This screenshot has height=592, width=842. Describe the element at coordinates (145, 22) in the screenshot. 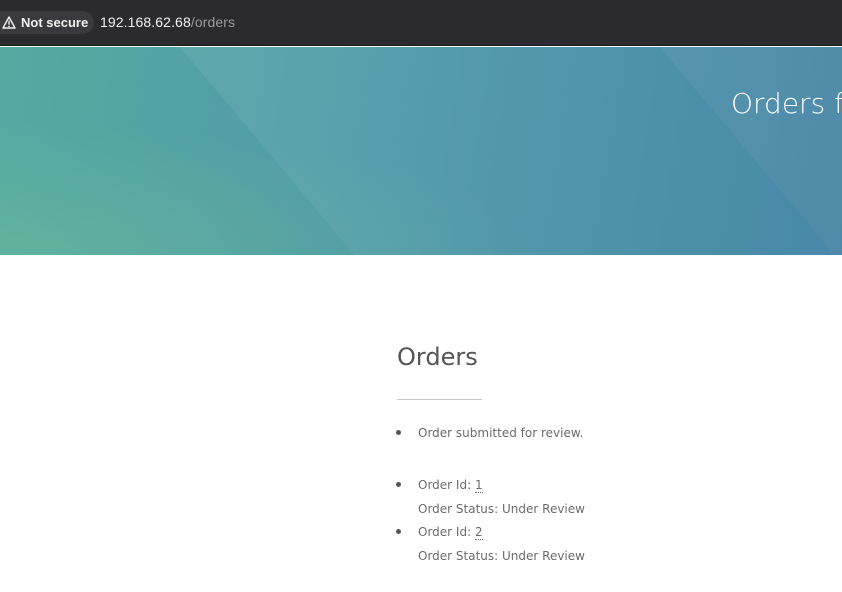

I see `url-host: 192.168.62.68` at that location.